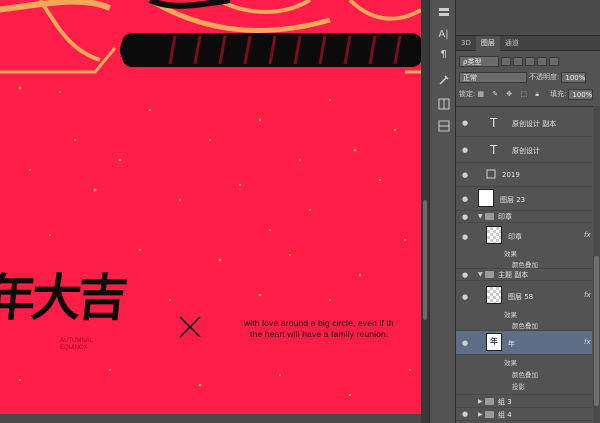 The image size is (600, 423). I want to click on blend-row: 正常 不透明度: 100%, so click(528, 77).